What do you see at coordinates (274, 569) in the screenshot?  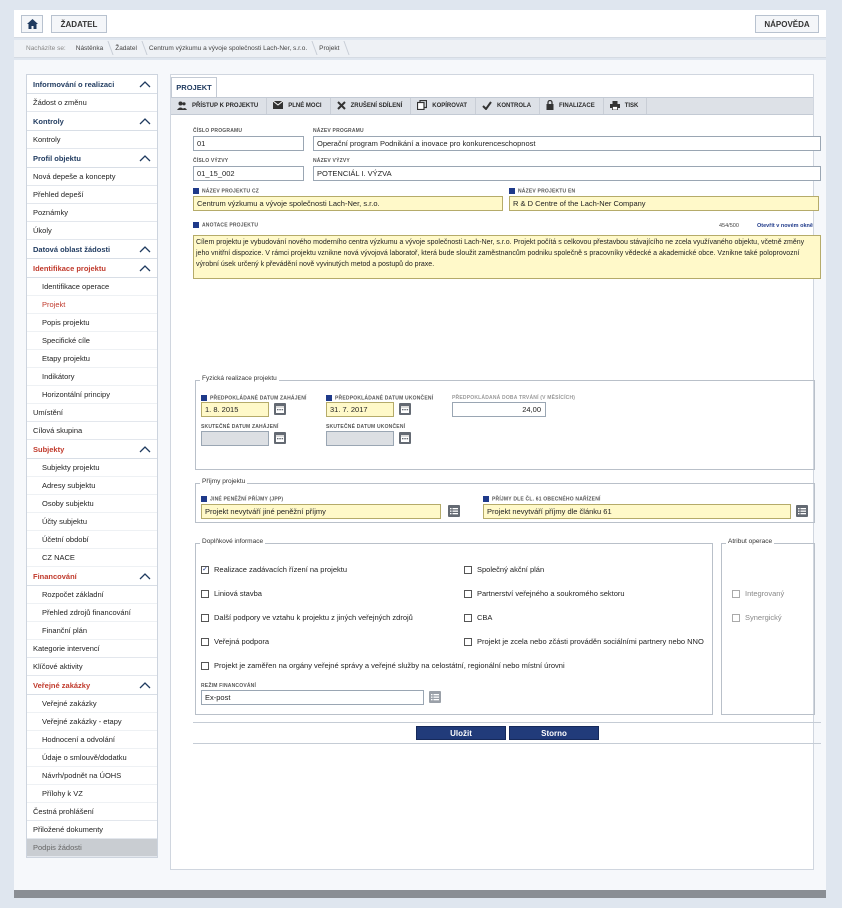 I see `check-realizace: ✓ Realizace zadávacích řízení na projektu` at bounding box center [274, 569].